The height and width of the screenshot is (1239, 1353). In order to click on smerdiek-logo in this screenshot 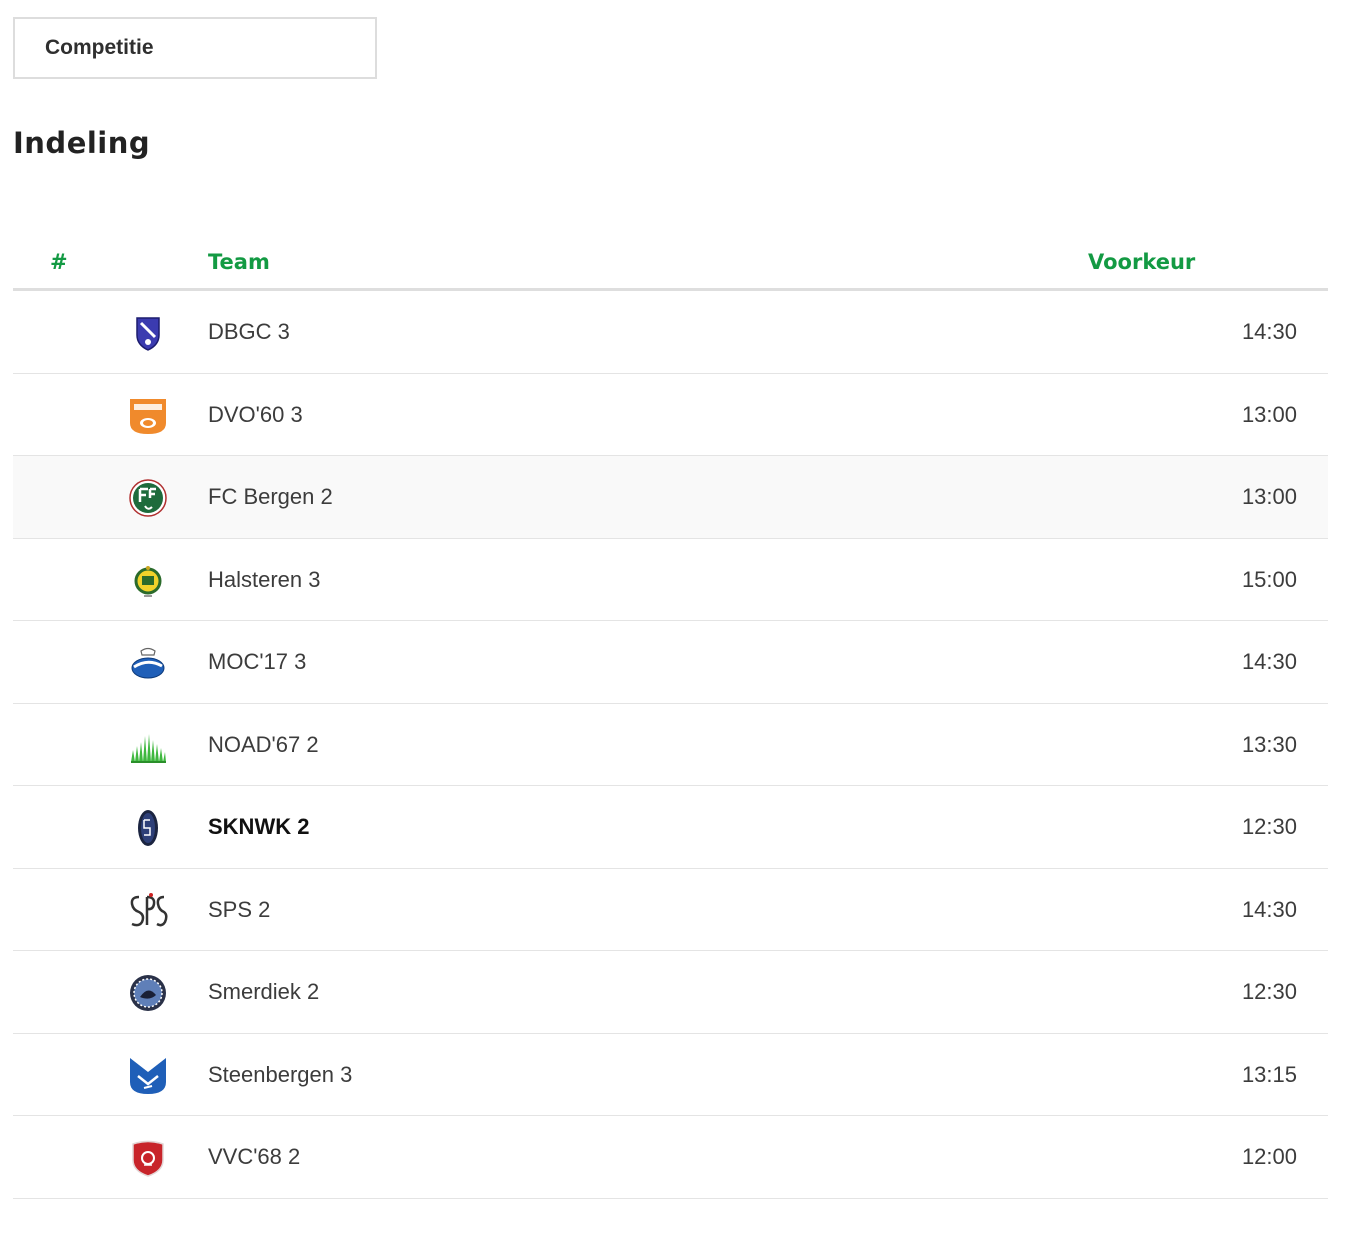, I will do `click(148, 993)`.